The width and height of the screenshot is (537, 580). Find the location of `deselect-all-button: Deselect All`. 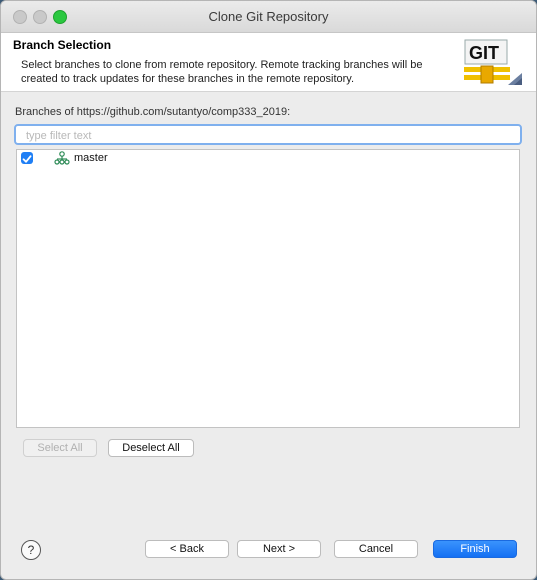

deselect-all-button: Deselect All is located at coordinates (151, 448).